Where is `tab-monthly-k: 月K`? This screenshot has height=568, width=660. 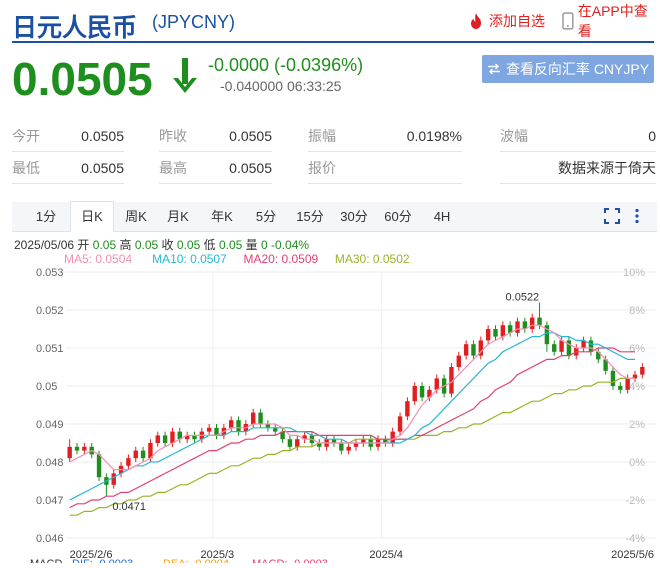
tab-monthly-k: 月K is located at coordinates (178, 216).